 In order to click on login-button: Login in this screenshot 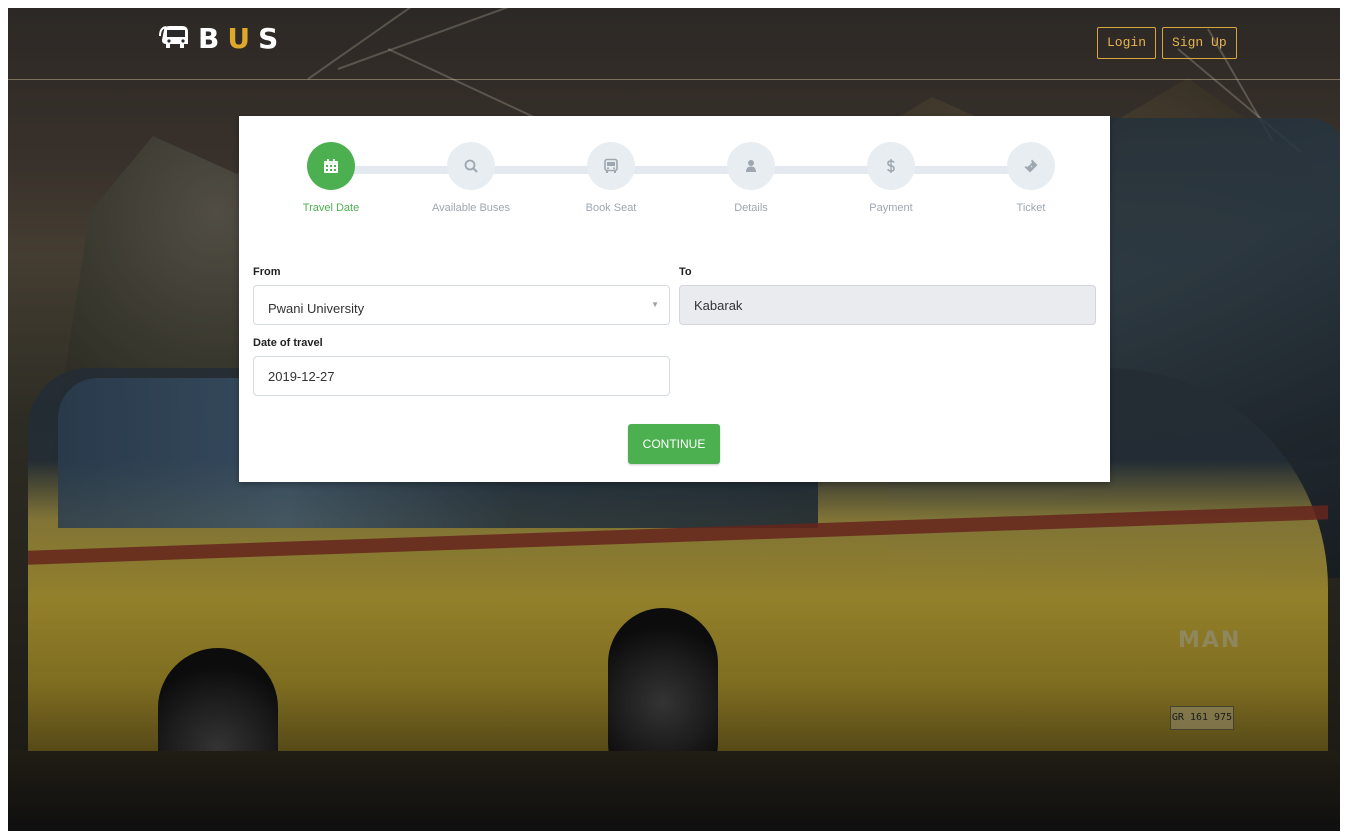, I will do `click(1127, 43)`.